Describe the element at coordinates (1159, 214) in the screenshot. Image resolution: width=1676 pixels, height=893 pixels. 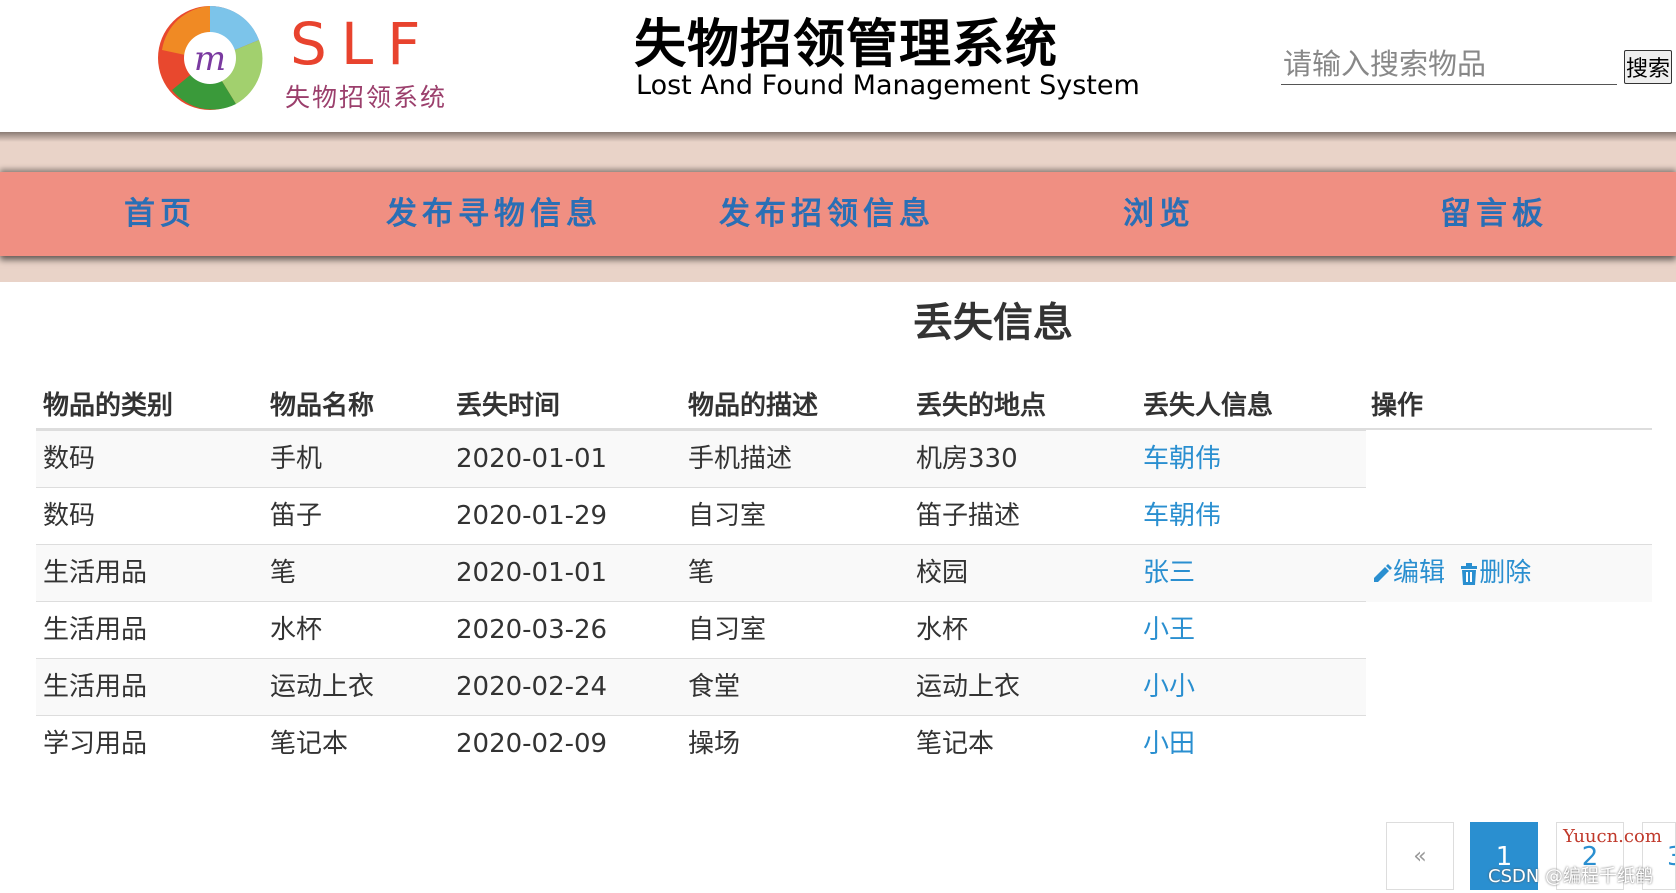
I see `nav-item-browse: 浏览` at that location.